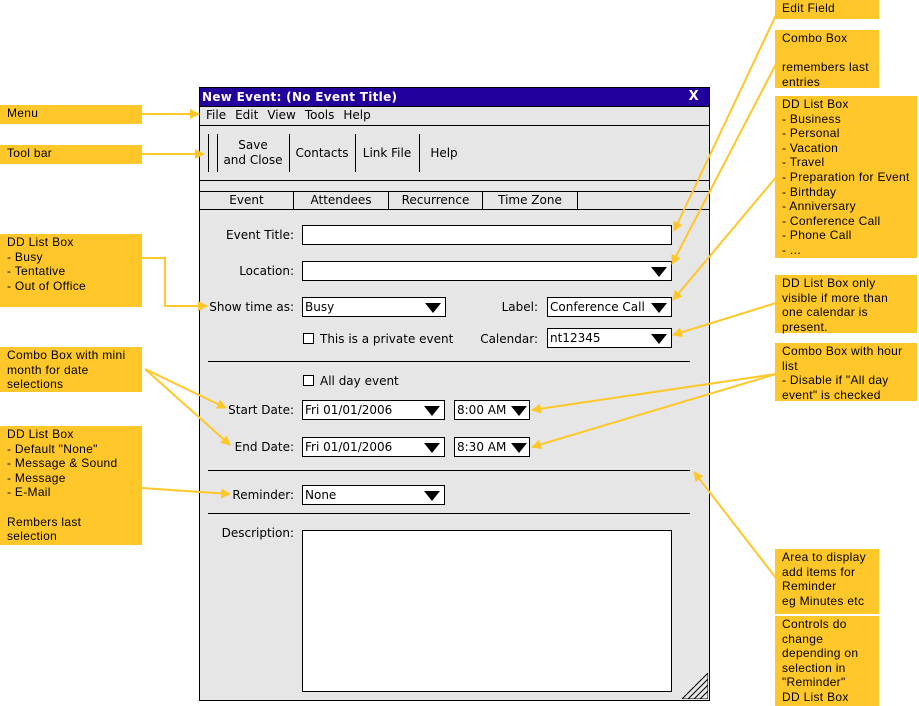  What do you see at coordinates (257, 533) in the screenshot?
I see `description-label: Description:` at bounding box center [257, 533].